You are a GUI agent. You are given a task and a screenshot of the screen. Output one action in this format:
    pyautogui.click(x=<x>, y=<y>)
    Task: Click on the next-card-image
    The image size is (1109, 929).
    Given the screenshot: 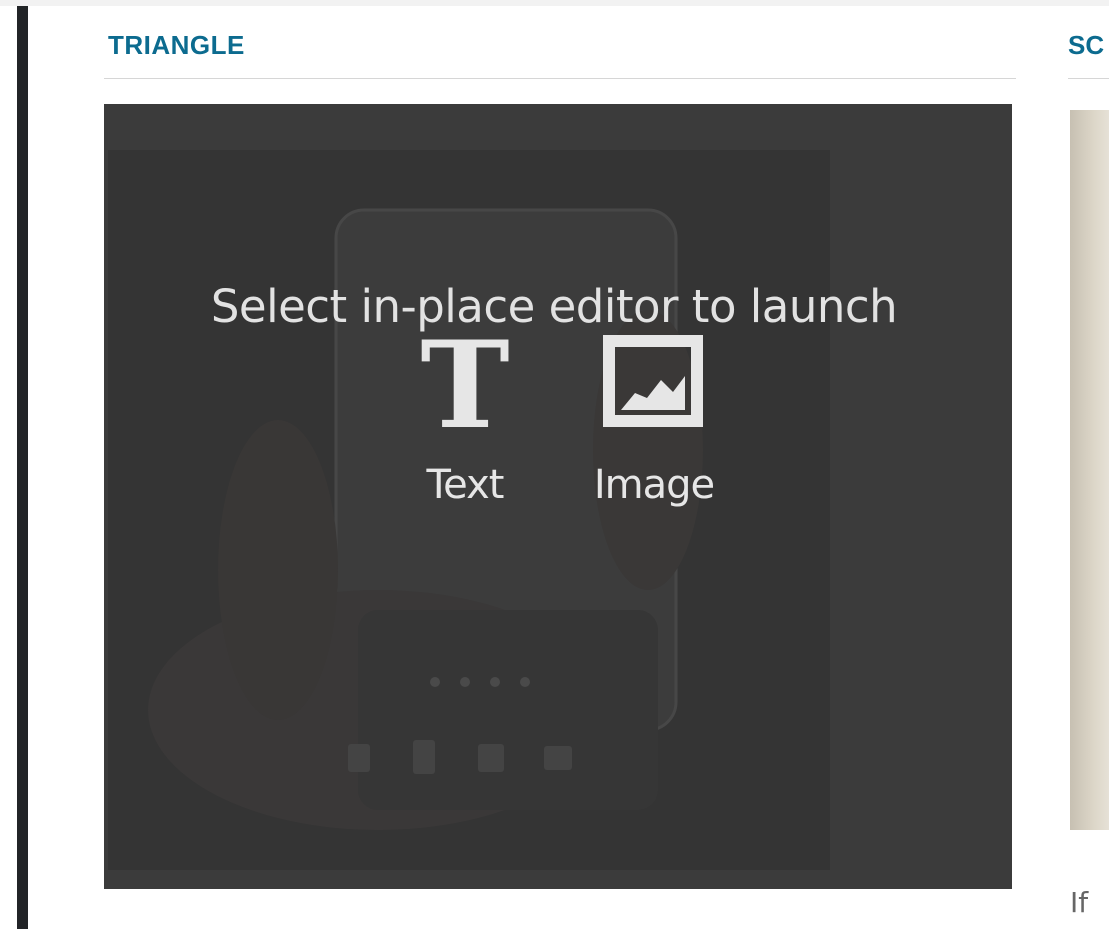 What is the action you would take?
    pyautogui.click(x=1089, y=470)
    